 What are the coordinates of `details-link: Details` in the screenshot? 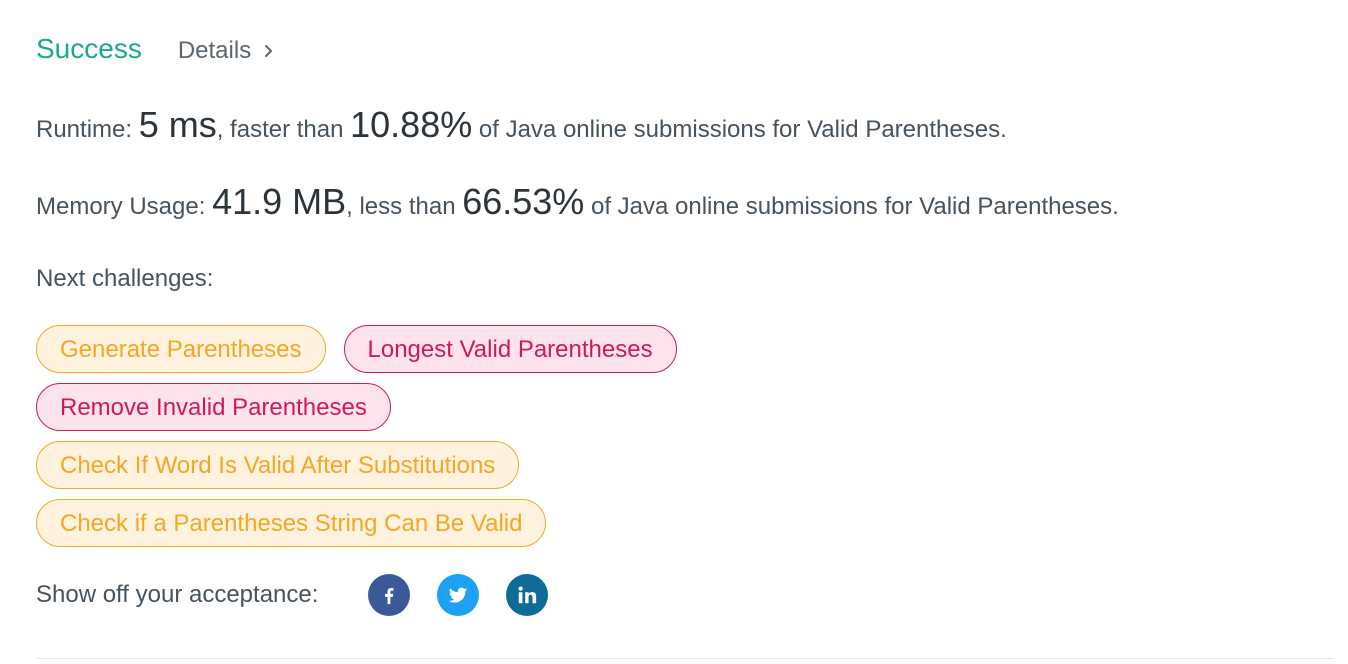 It's located at (225, 51).